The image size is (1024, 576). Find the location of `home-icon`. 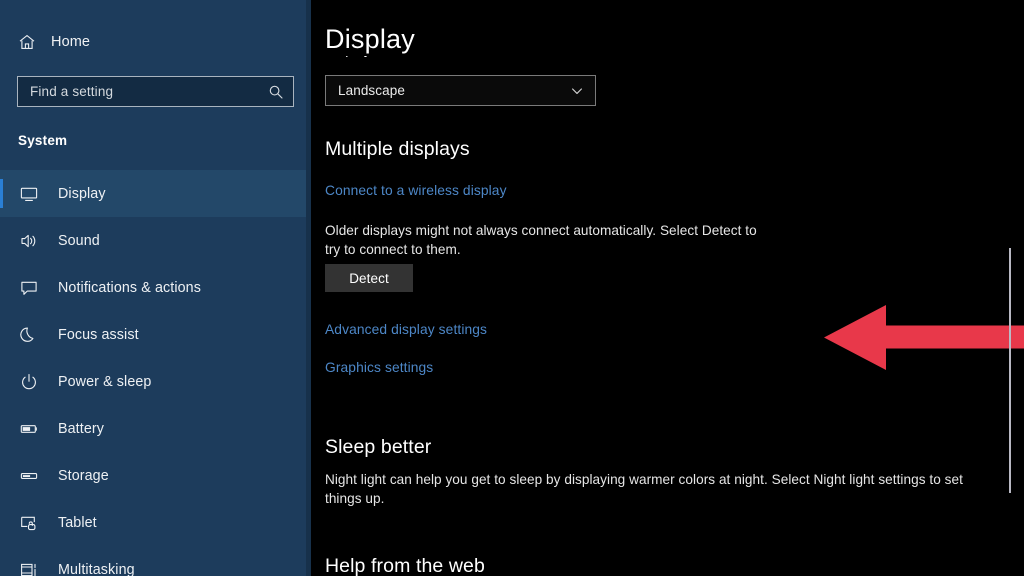

home-icon is located at coordinates (27, 42).